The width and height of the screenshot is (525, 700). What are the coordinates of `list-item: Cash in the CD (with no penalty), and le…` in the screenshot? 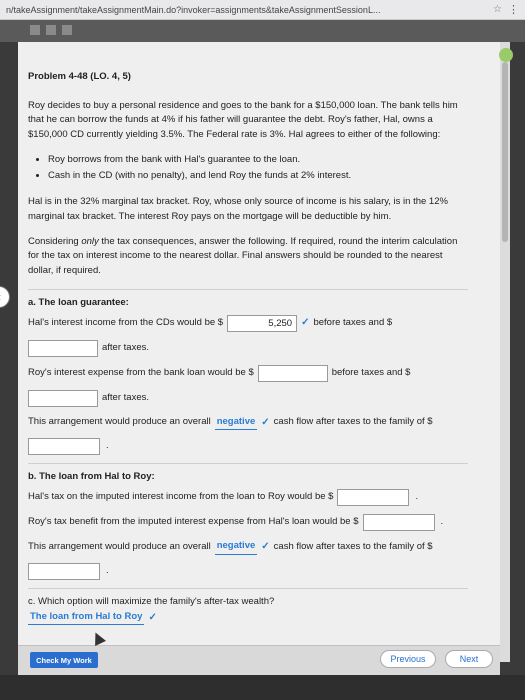 It's located at (258, 176).